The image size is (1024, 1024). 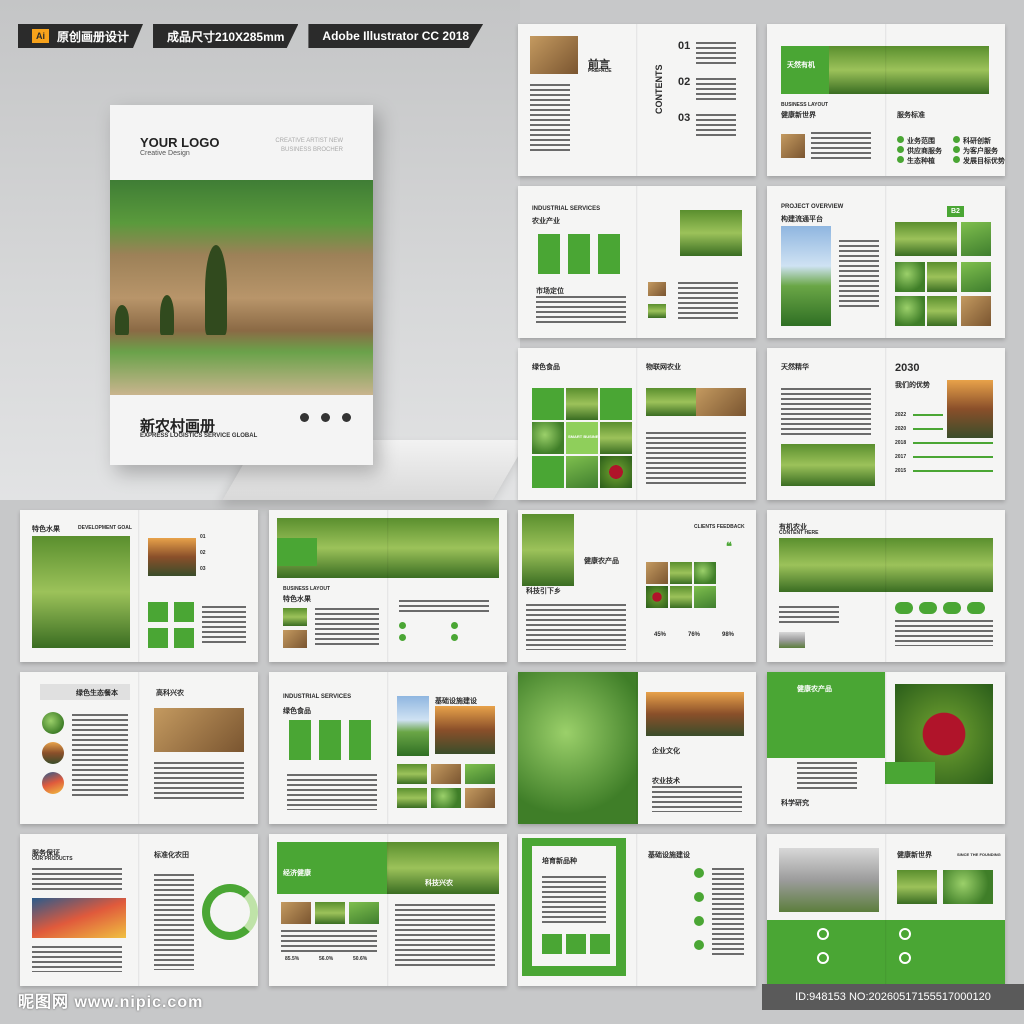 What do you see at coordinates (801, 65) in the screenshot?
I see `spread-title: 天然有机` at bounding box center [801, 65].